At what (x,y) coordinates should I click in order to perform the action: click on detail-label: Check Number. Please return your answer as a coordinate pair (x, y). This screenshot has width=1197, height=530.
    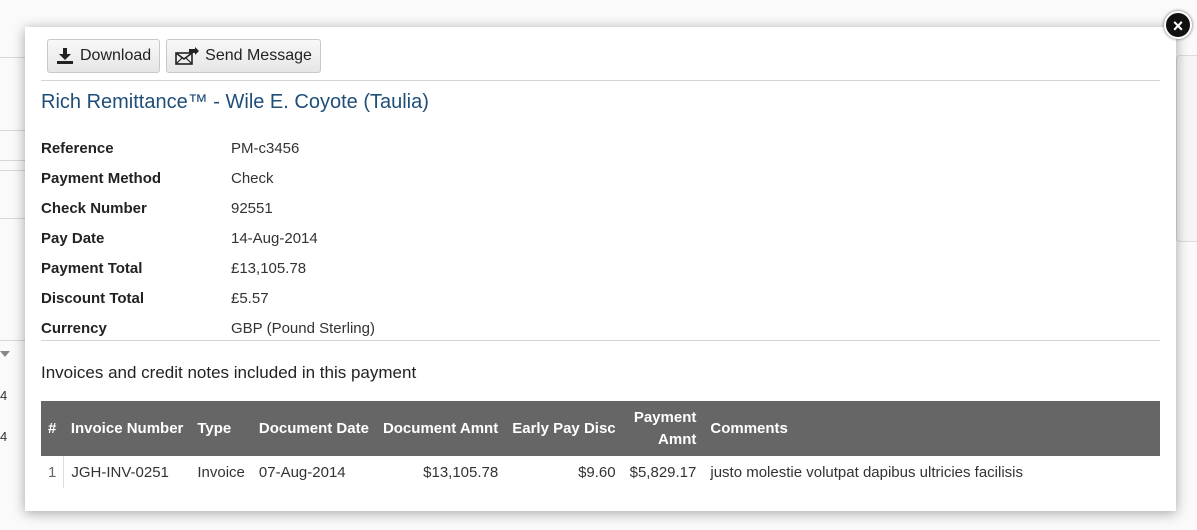
    Looking at the image, I should click on (94, 208).